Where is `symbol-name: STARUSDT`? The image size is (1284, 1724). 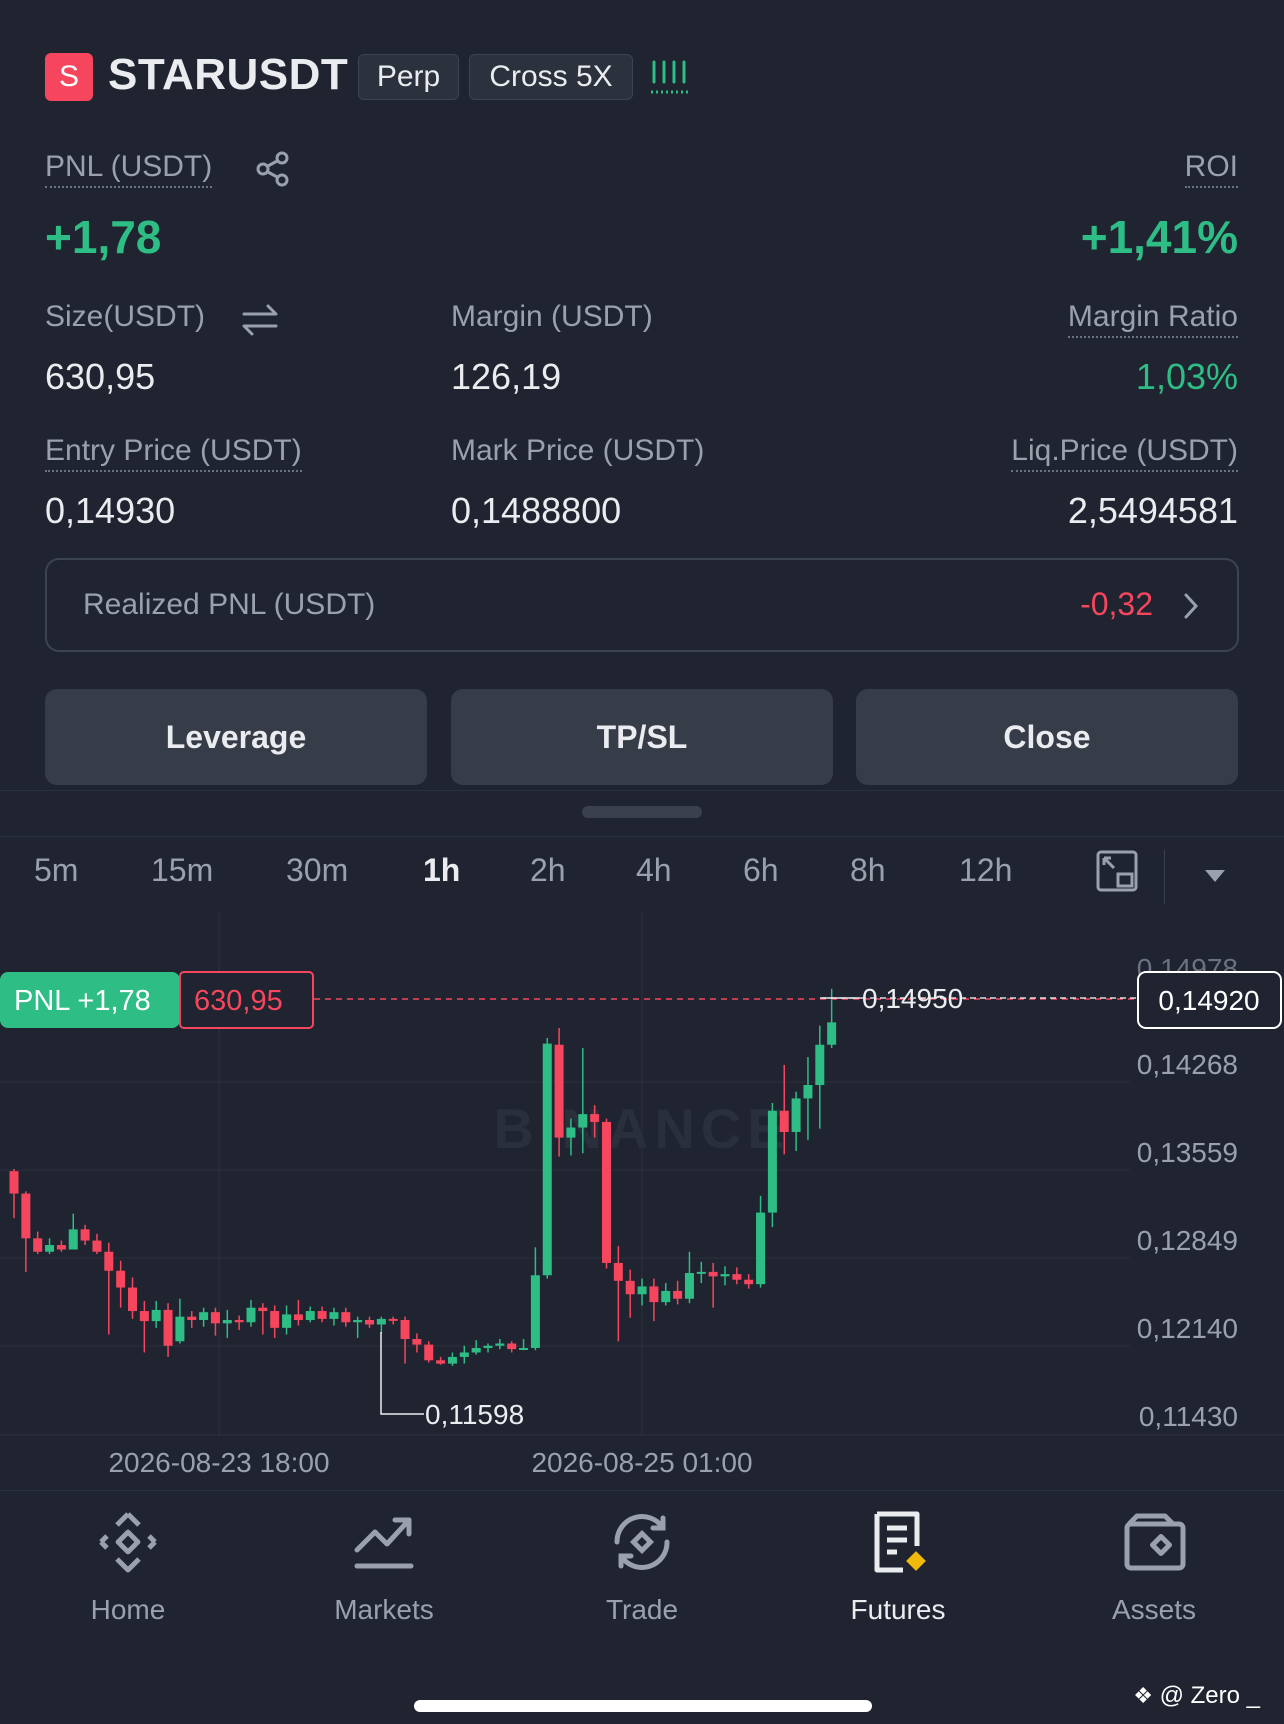
symbol-name: STARUSDT is located at coordinates (228, 75).